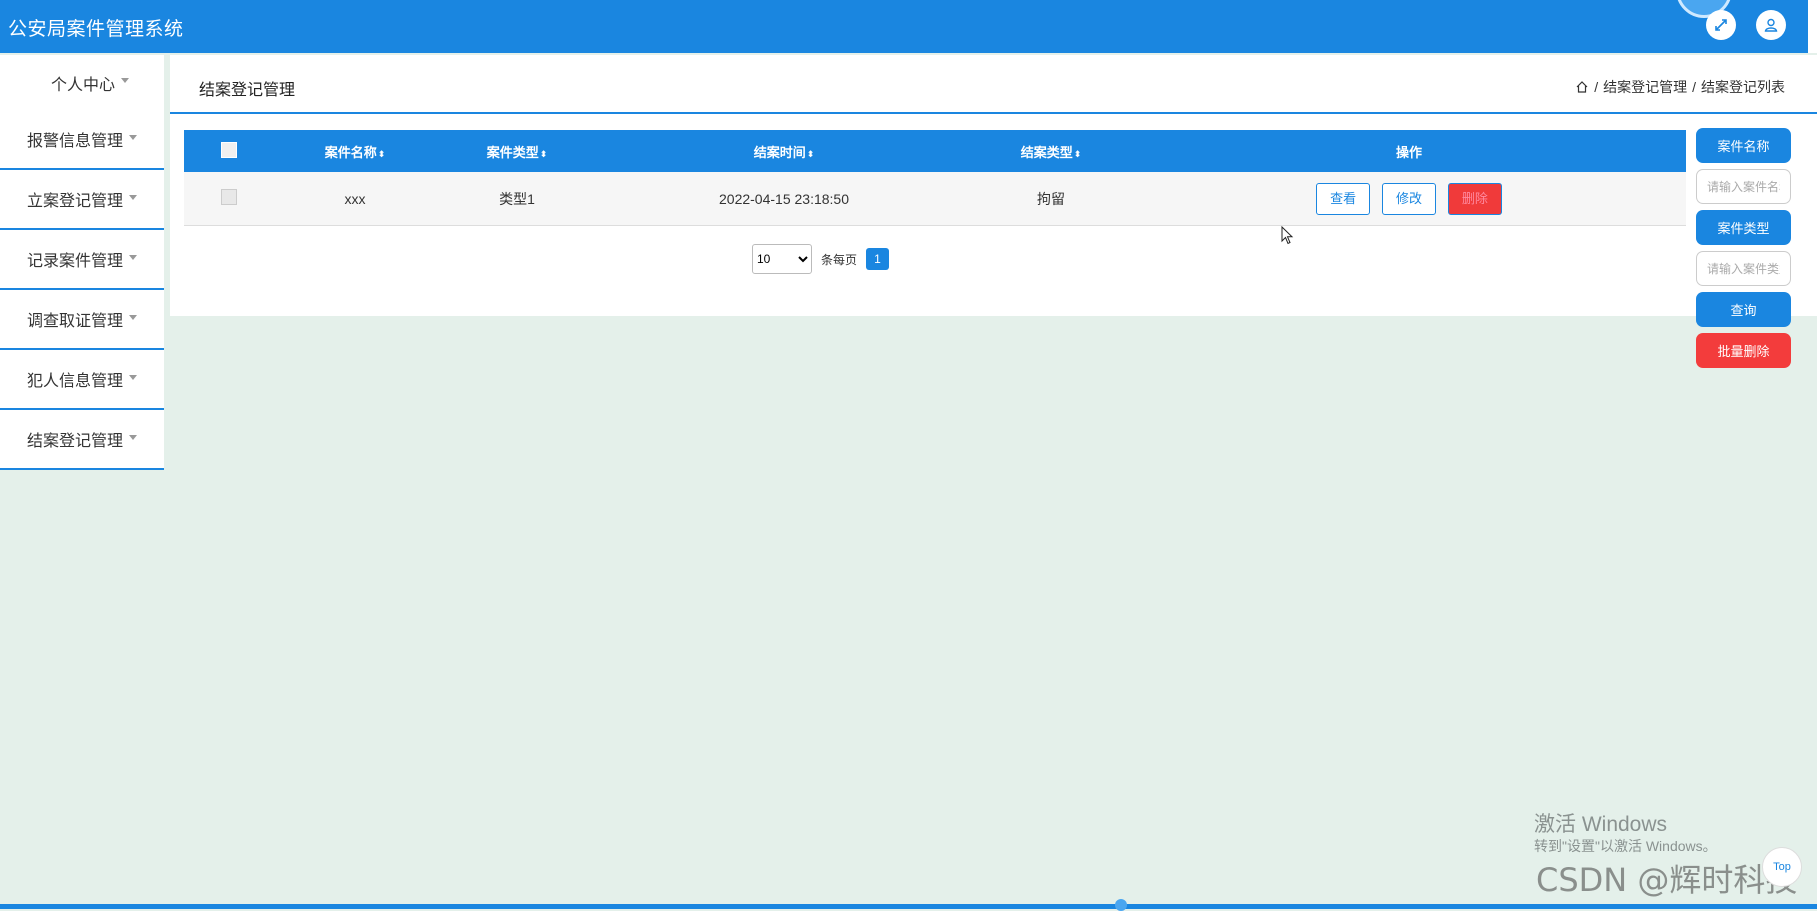 Image resolution: width=1817 pixels, height=911 pixels. Describe the element at coordinates (1645, 87) in the screenshot. I see `breadcrumb-level1: 结案登记管理` at that location.